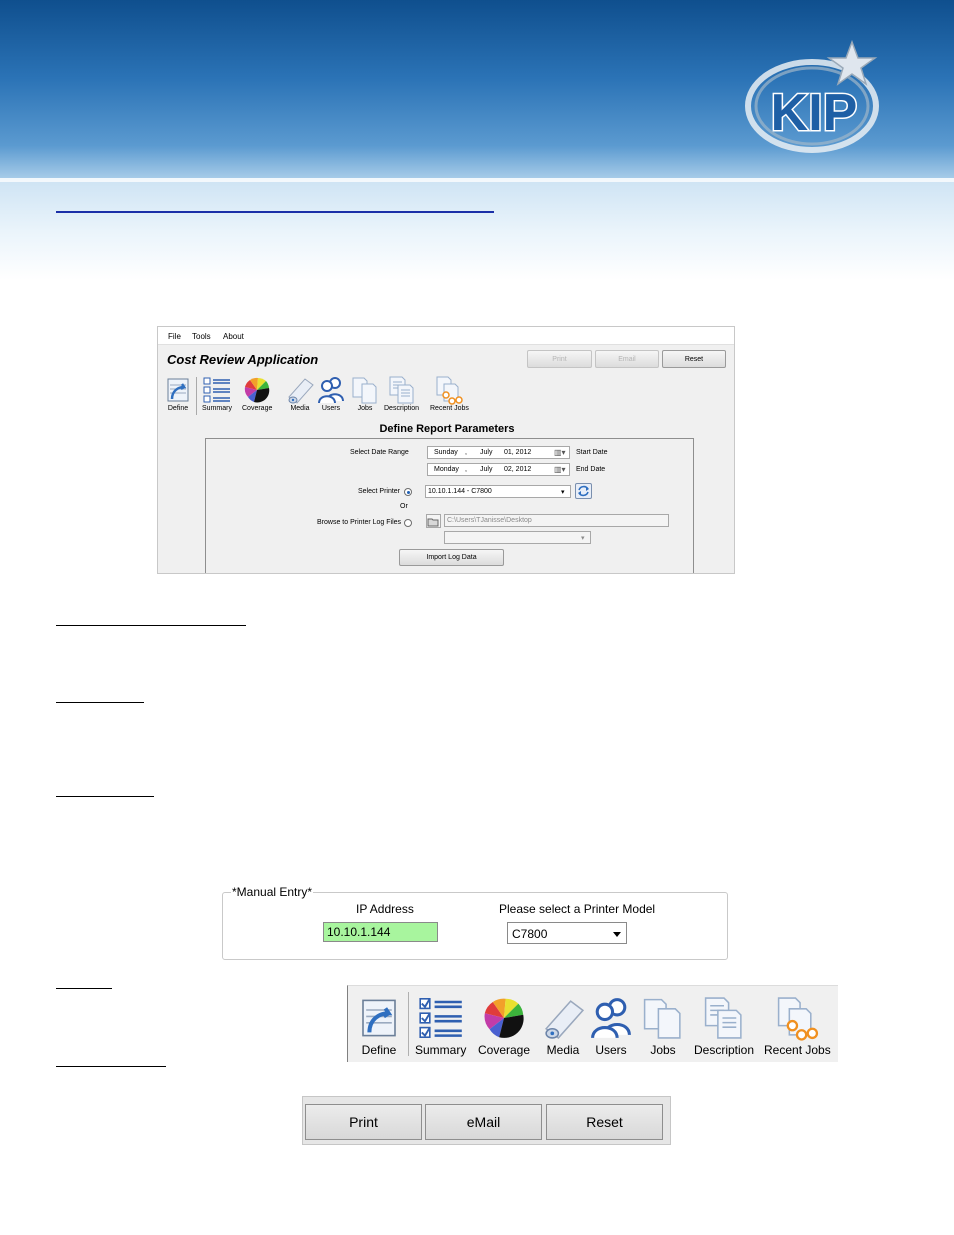 Image resolution: width=954 pixels, height=1235 pixels. What do you see at coordinates (627, 359) in the screenshot?
I see `email-button: Email` at bounding box center [627, 359].